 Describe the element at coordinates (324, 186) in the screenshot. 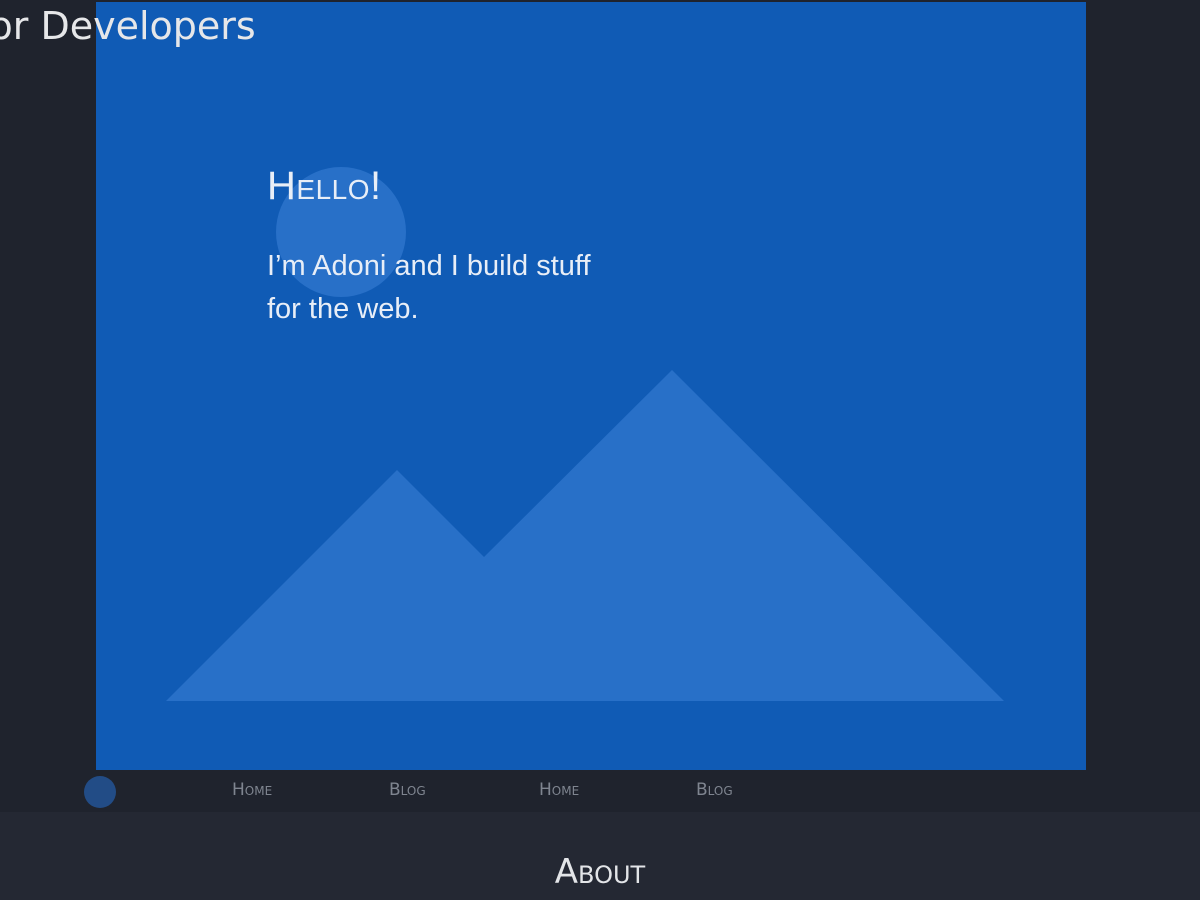

I see `hero-heading: Hello!` at that location.